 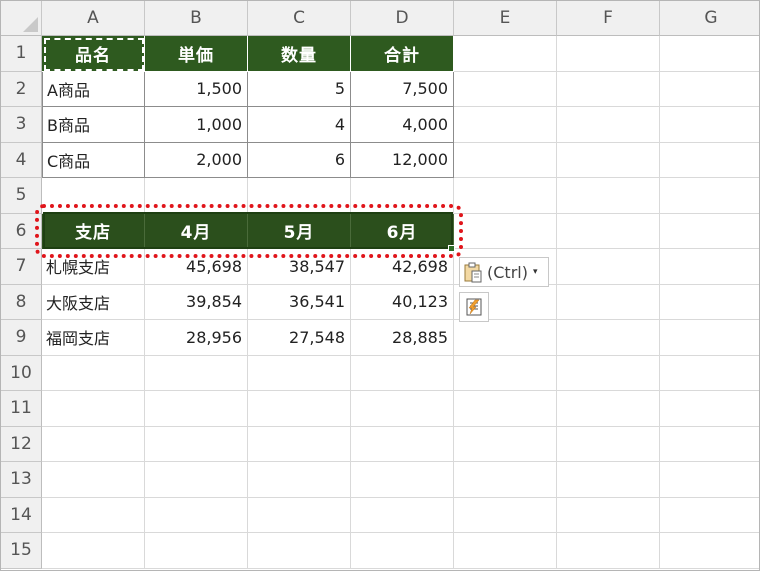 I want to click on cell-g6, so click(x=709, y=231).